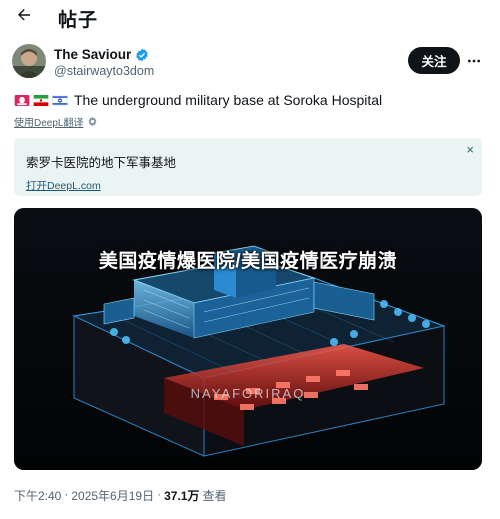  I want to click on tweet-time: 下午2:40, so click(37, 495).